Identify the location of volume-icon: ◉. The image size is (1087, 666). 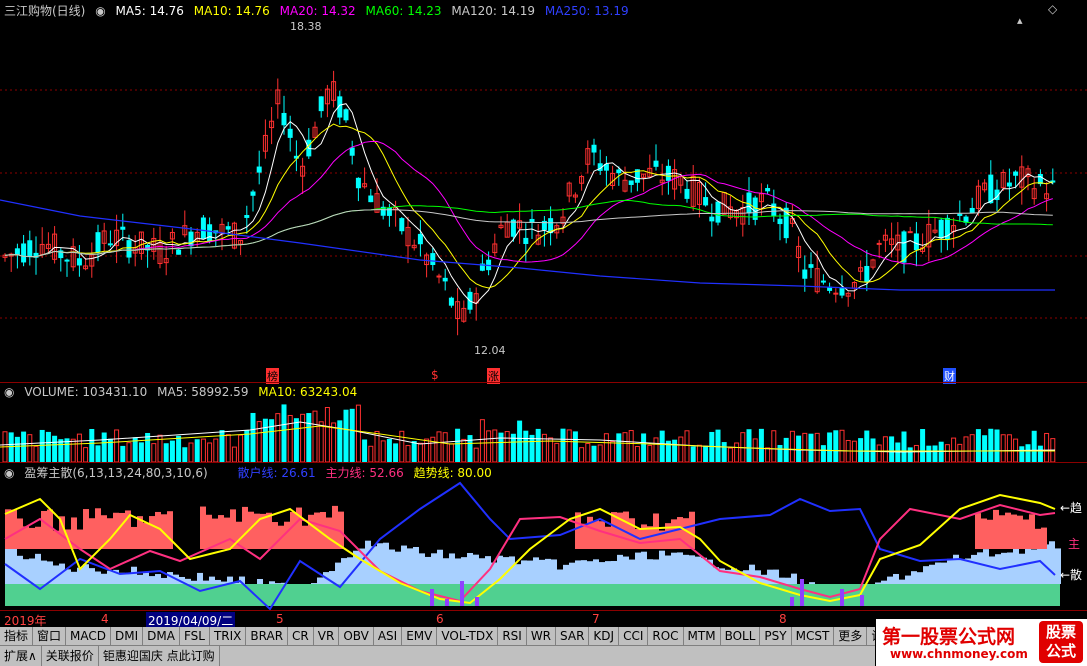
(9, 392).